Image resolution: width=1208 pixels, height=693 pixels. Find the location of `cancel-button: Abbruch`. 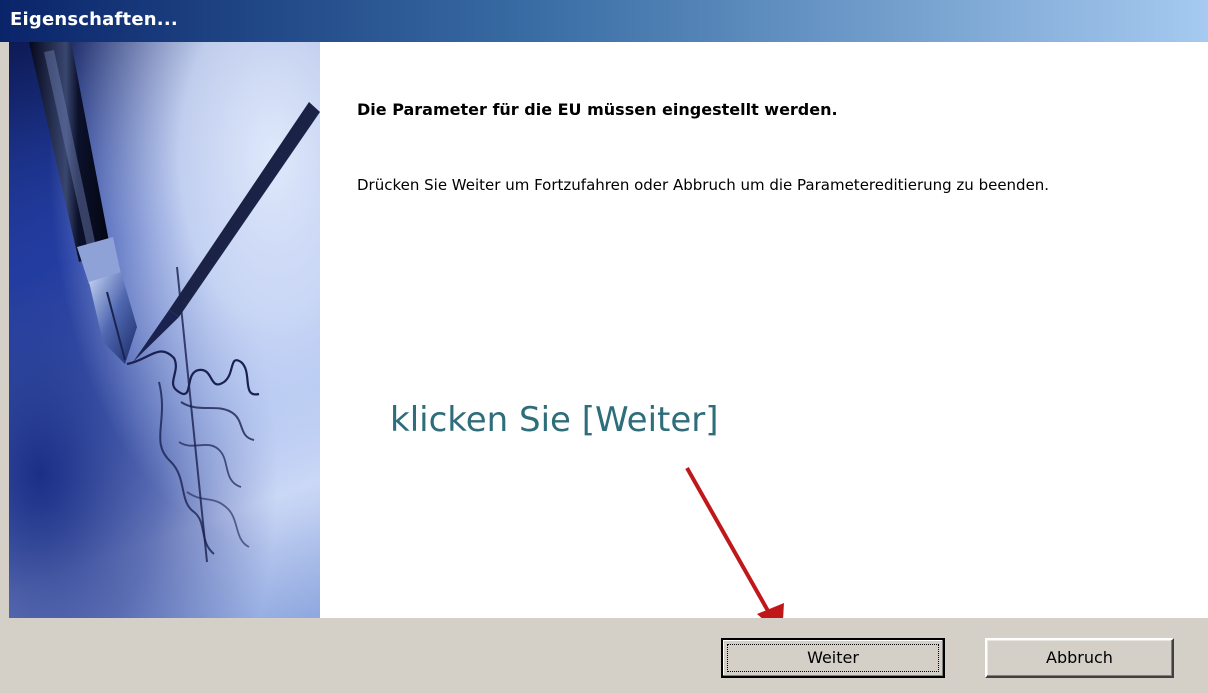

cancel-button: Abbruch is located at coordinates (1079, 658).